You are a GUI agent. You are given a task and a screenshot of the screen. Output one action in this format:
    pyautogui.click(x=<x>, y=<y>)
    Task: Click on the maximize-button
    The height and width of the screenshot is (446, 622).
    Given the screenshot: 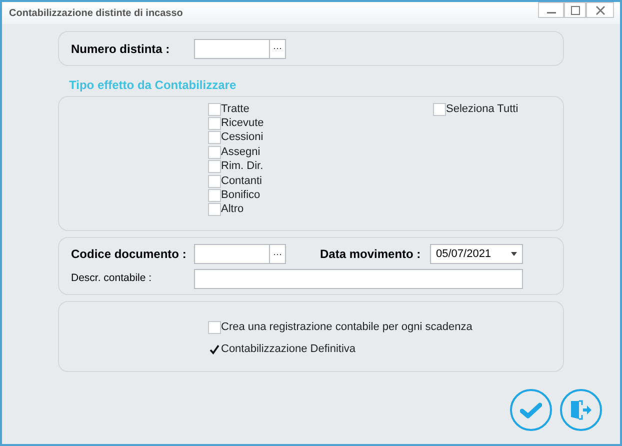 What is the action you would take?
    pyautogui.click(x=575, y=10)
    